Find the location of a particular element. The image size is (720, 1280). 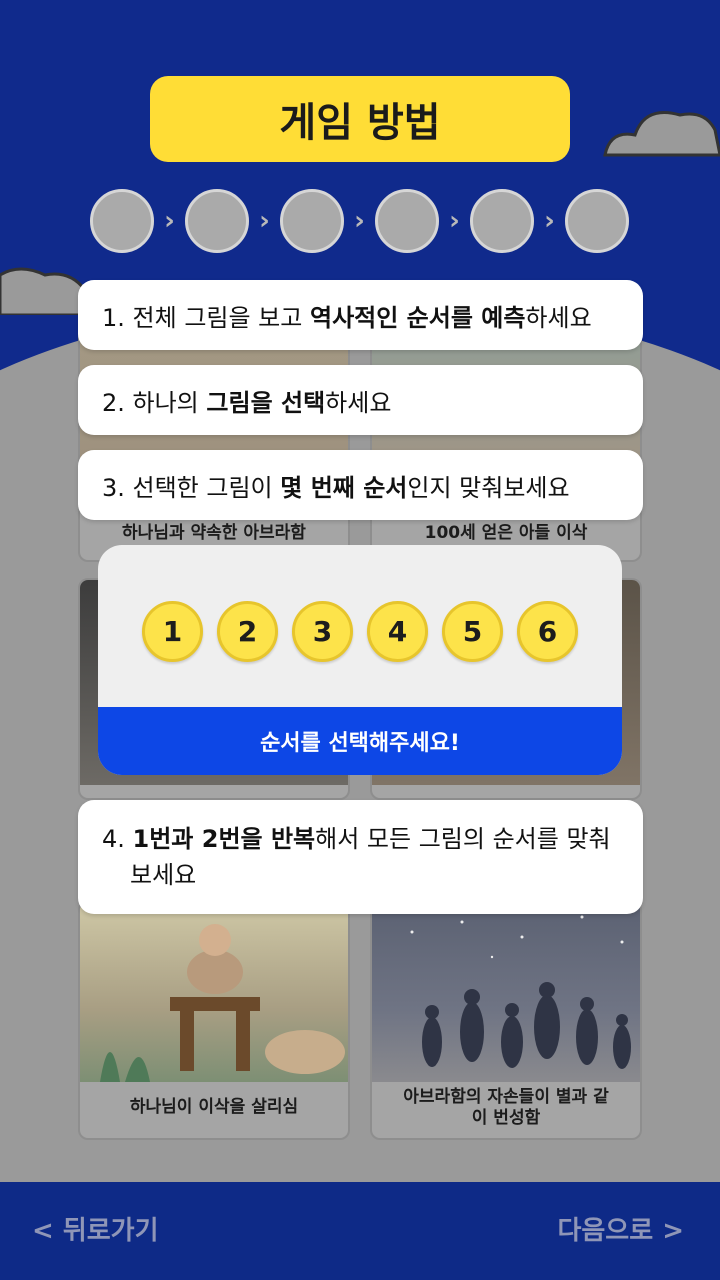

card-caption: 아브라함의 자손들이 별과 같이 번성함 is located at coordinates (506, 1107).